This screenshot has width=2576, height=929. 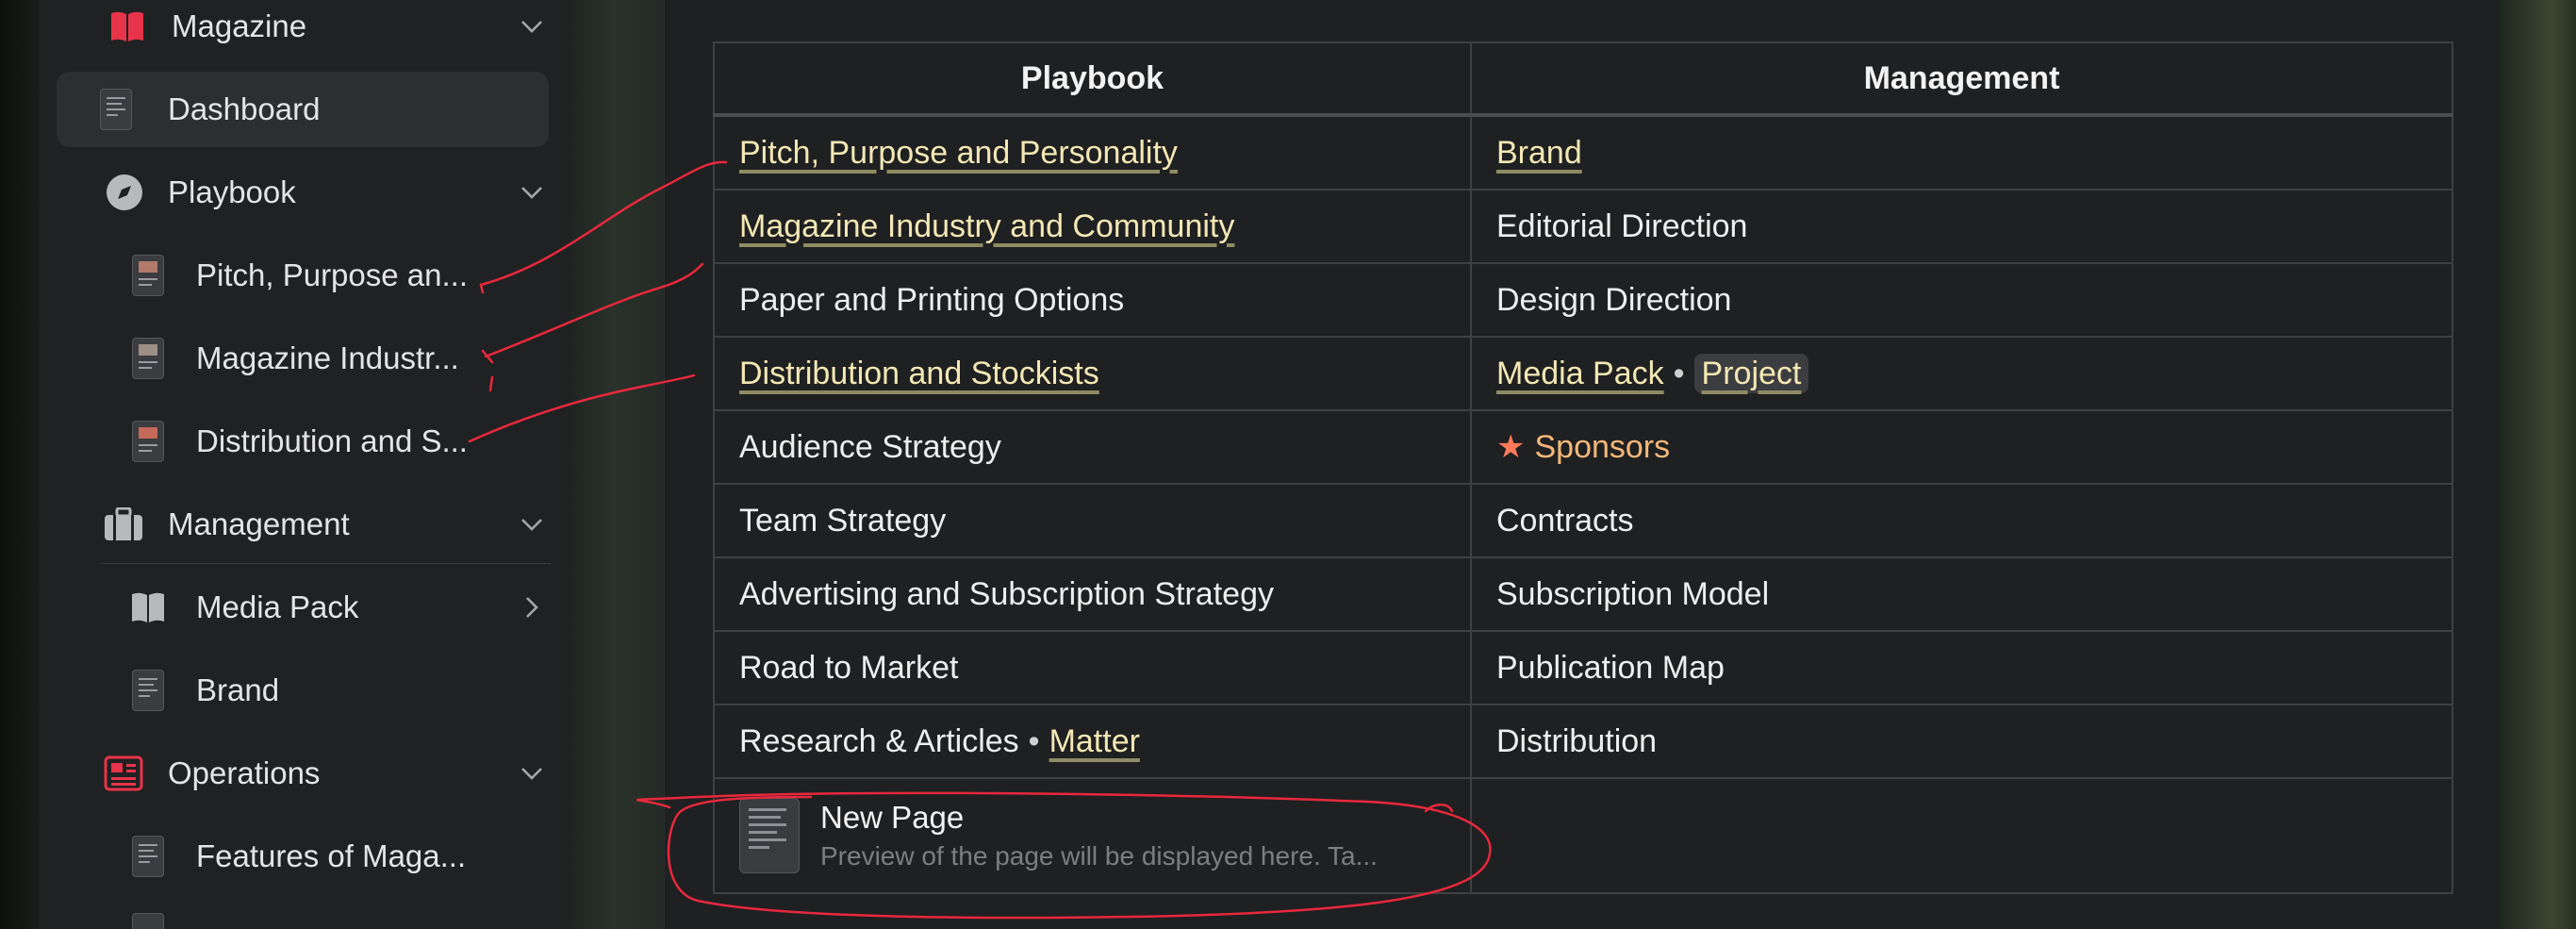 What do you see at coordinates (1751, 373) in the screenshot?
I see `page-link-chip: Project` at bounding box center [1751, 373].